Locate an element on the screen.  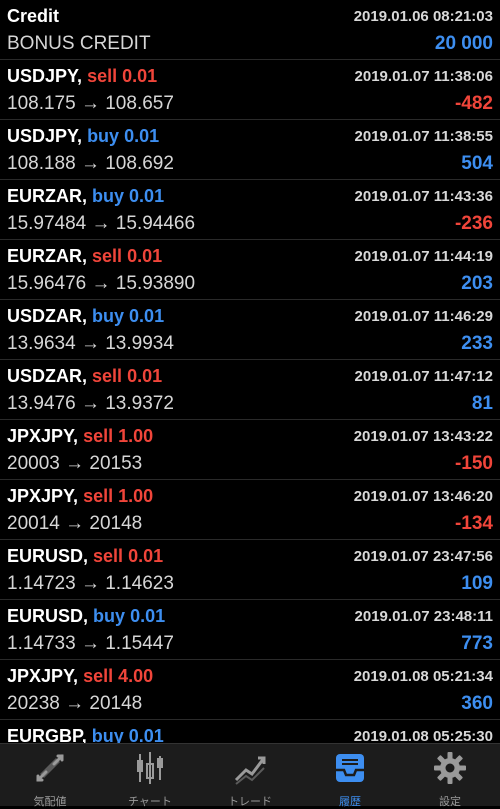
trade-lots: 1.00 is located at coordinates (136, 436).